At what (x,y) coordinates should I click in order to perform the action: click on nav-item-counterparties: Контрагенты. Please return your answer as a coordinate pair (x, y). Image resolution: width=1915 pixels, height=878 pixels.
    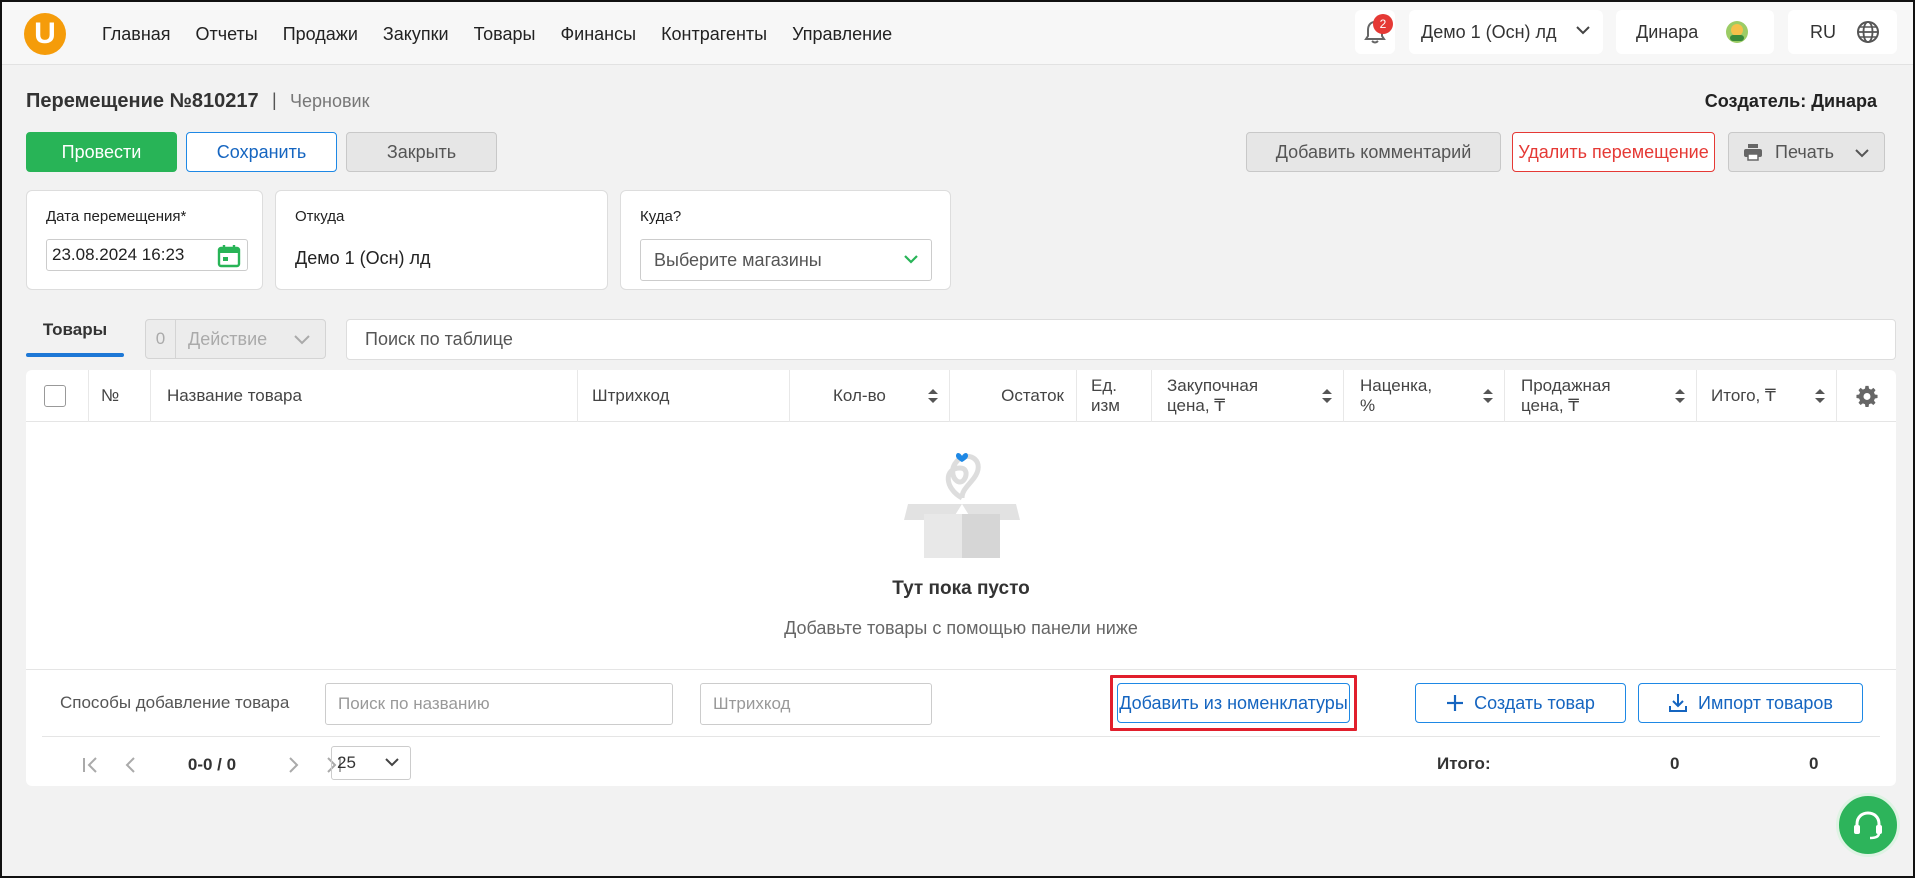
    Looking at the image, I should click on (714, 34).